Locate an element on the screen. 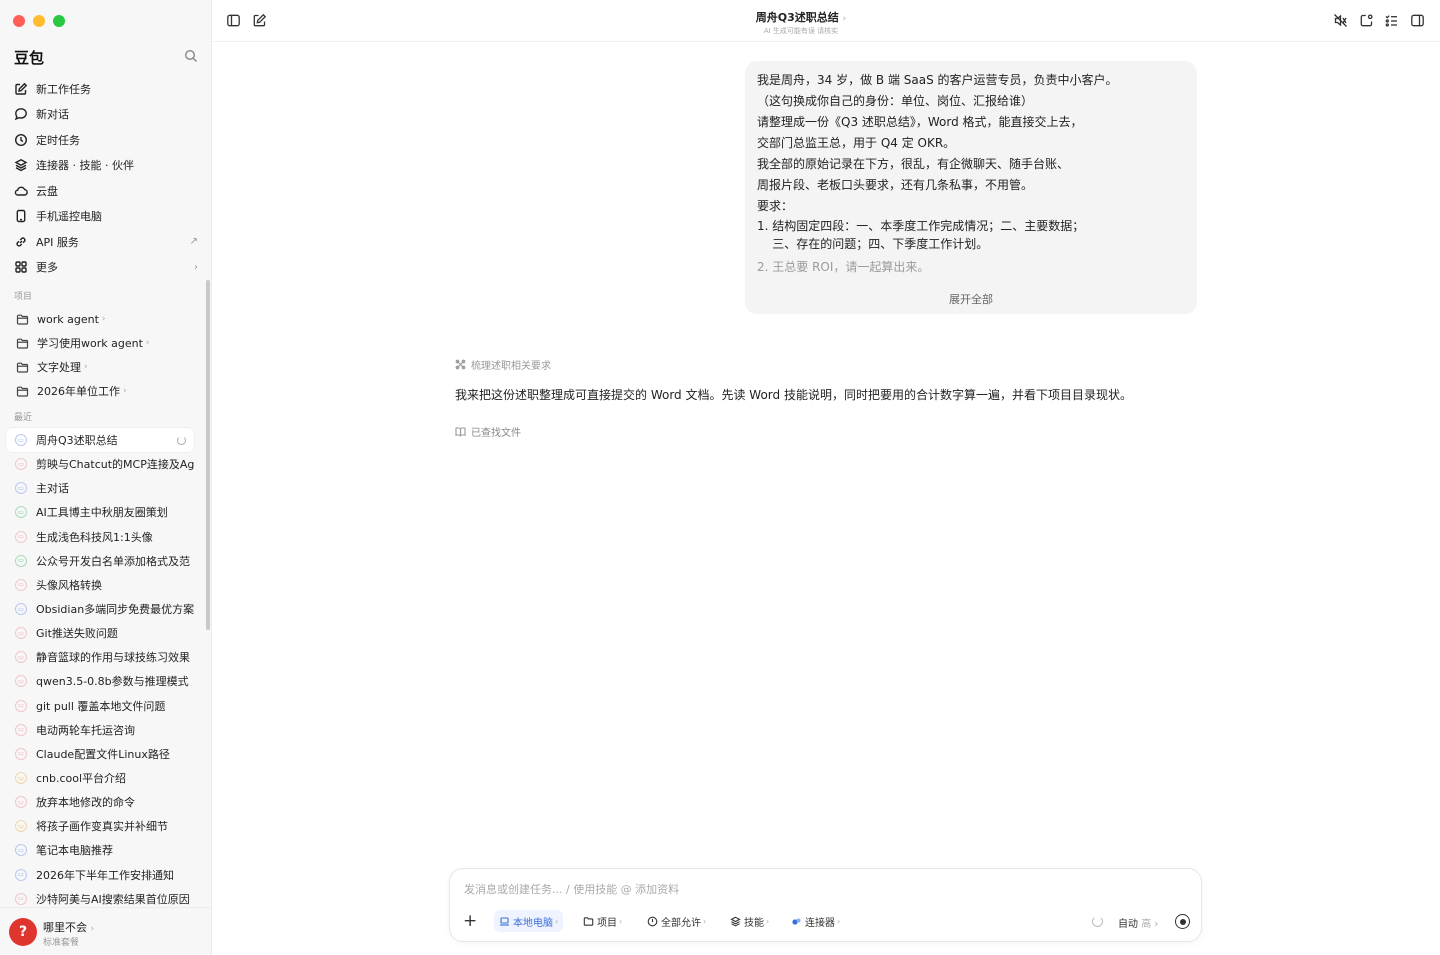 The width and height of the screenshot is (1440, 955). list-item: ▭ Obsidian多端同步免费最优方案 is located at coordinates (100, 609).